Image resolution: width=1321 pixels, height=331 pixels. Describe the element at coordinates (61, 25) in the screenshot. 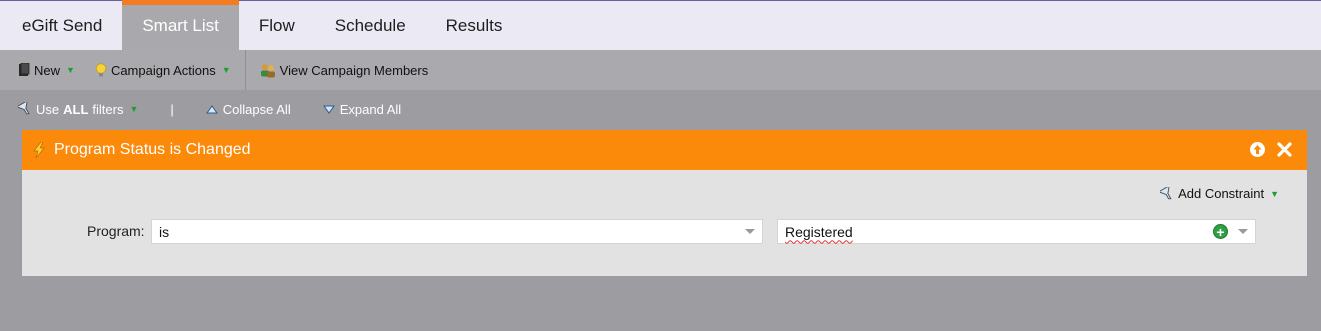

I see `tab-egift-send: eGift Send` at that location.